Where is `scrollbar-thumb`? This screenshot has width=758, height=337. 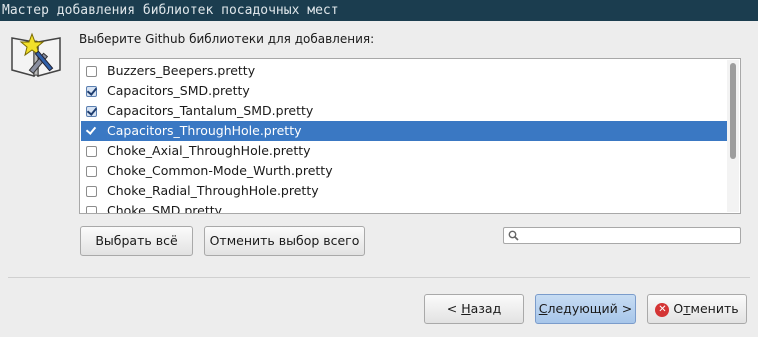 scrollbar-thumb is located at coordinates (733, 111).